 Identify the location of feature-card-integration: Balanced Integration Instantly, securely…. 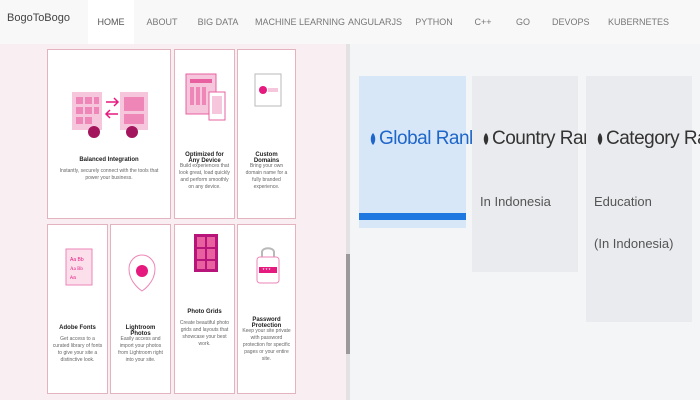
(109, 134).